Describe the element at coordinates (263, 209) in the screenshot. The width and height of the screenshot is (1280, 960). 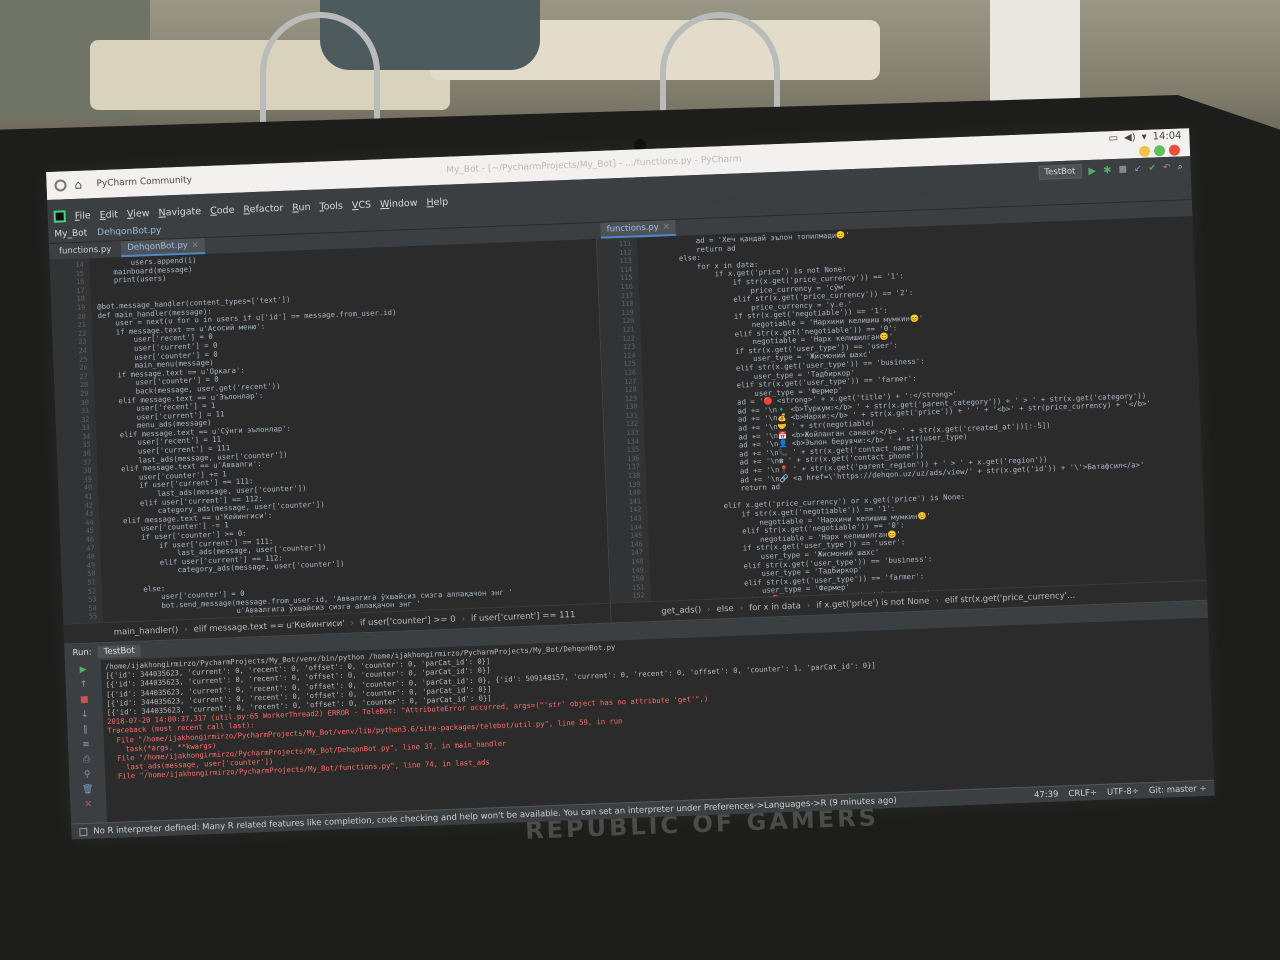
I see `menu-refactor: Refactor` at that location.